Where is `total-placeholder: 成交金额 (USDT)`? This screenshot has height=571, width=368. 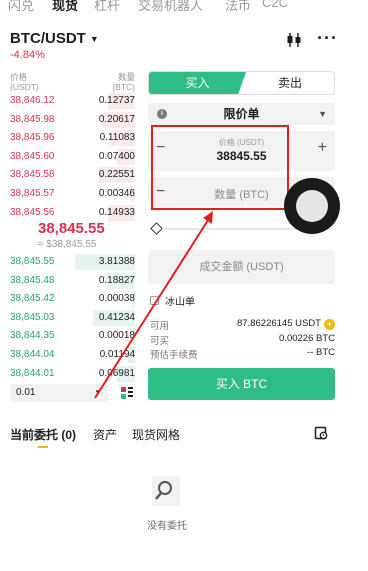
total-placeholder: 成交金额 (USDT) is located at coordinates (241, 267).